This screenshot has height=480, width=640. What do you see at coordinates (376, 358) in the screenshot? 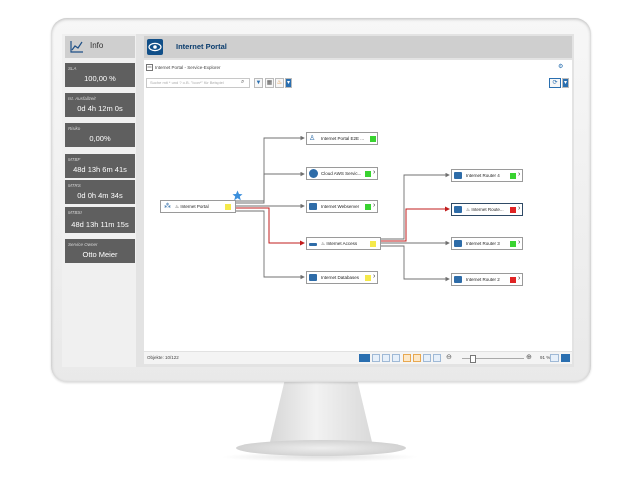
I see `fit-button` at bounding box center [376, 358].